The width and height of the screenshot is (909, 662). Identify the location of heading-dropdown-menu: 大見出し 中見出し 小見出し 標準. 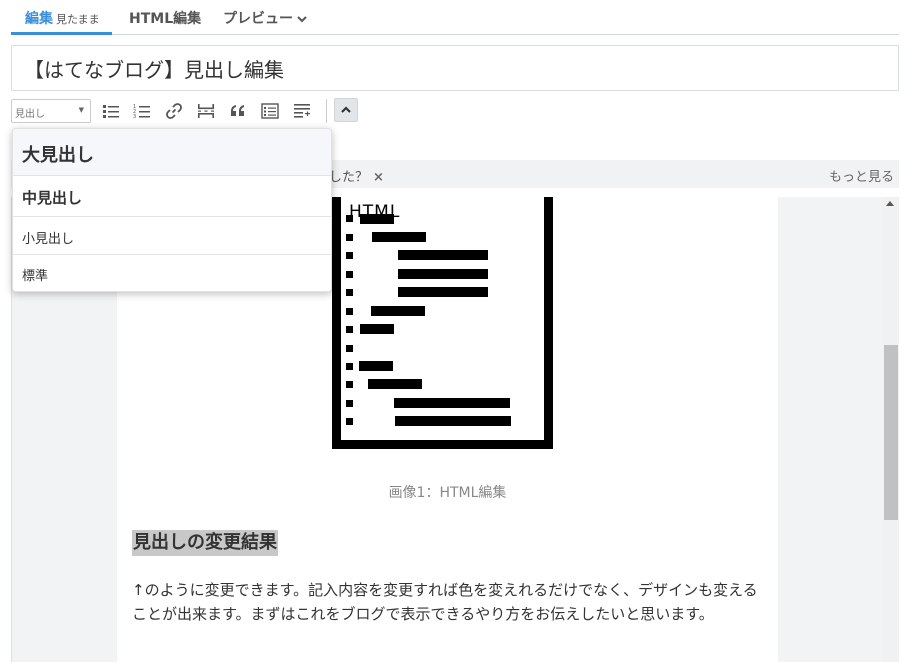
(172, 210).